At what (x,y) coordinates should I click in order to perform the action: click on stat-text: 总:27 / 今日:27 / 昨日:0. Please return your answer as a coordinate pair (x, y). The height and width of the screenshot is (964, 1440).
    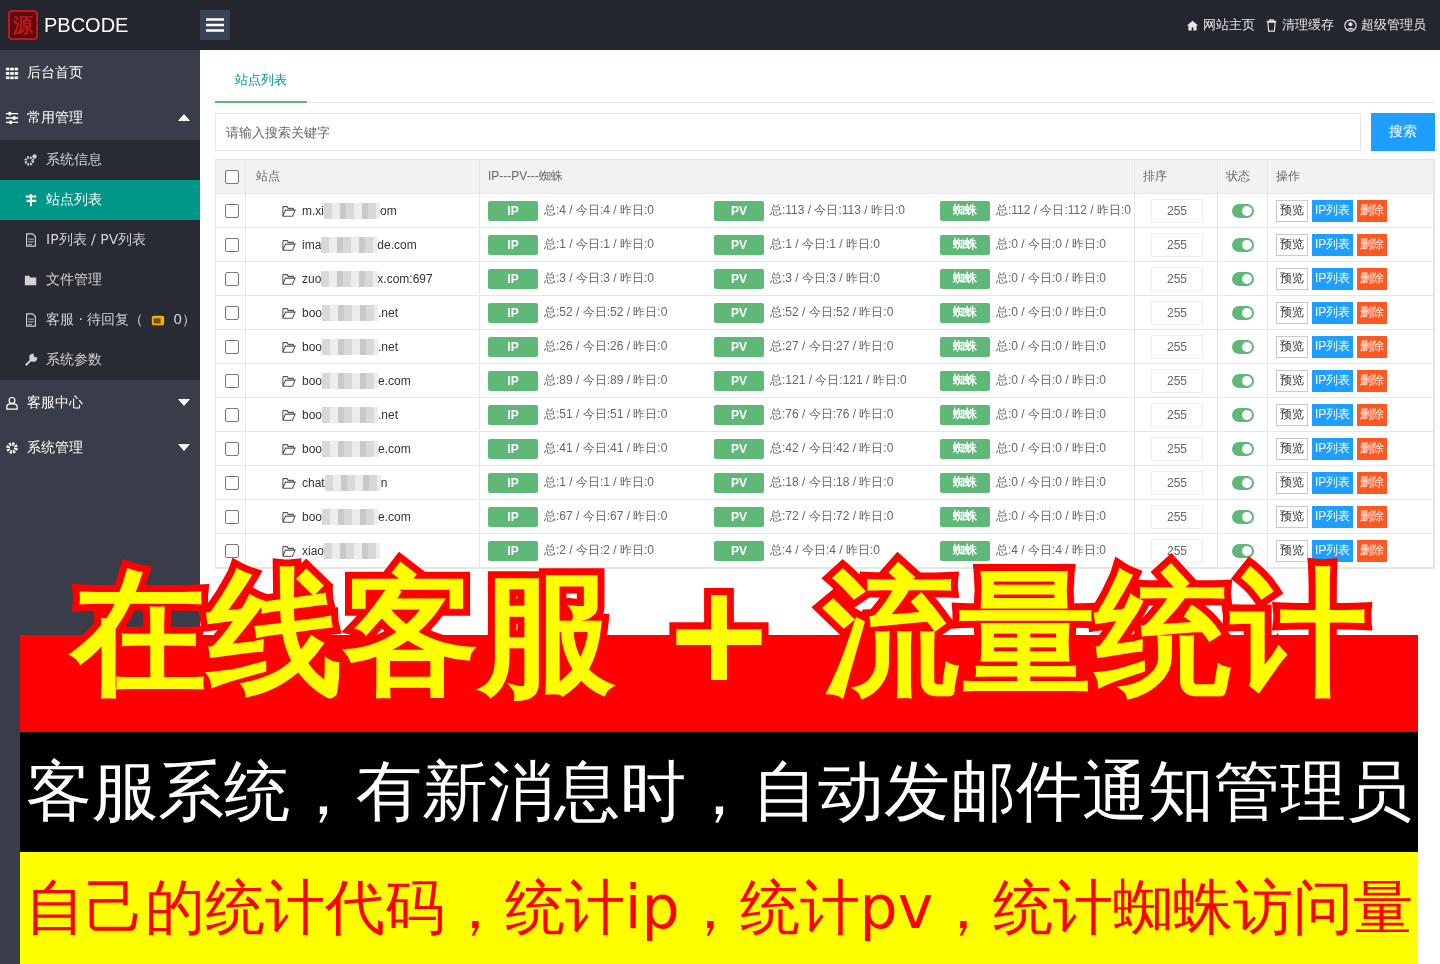
    Looking at the image, I should click on (832, 346).